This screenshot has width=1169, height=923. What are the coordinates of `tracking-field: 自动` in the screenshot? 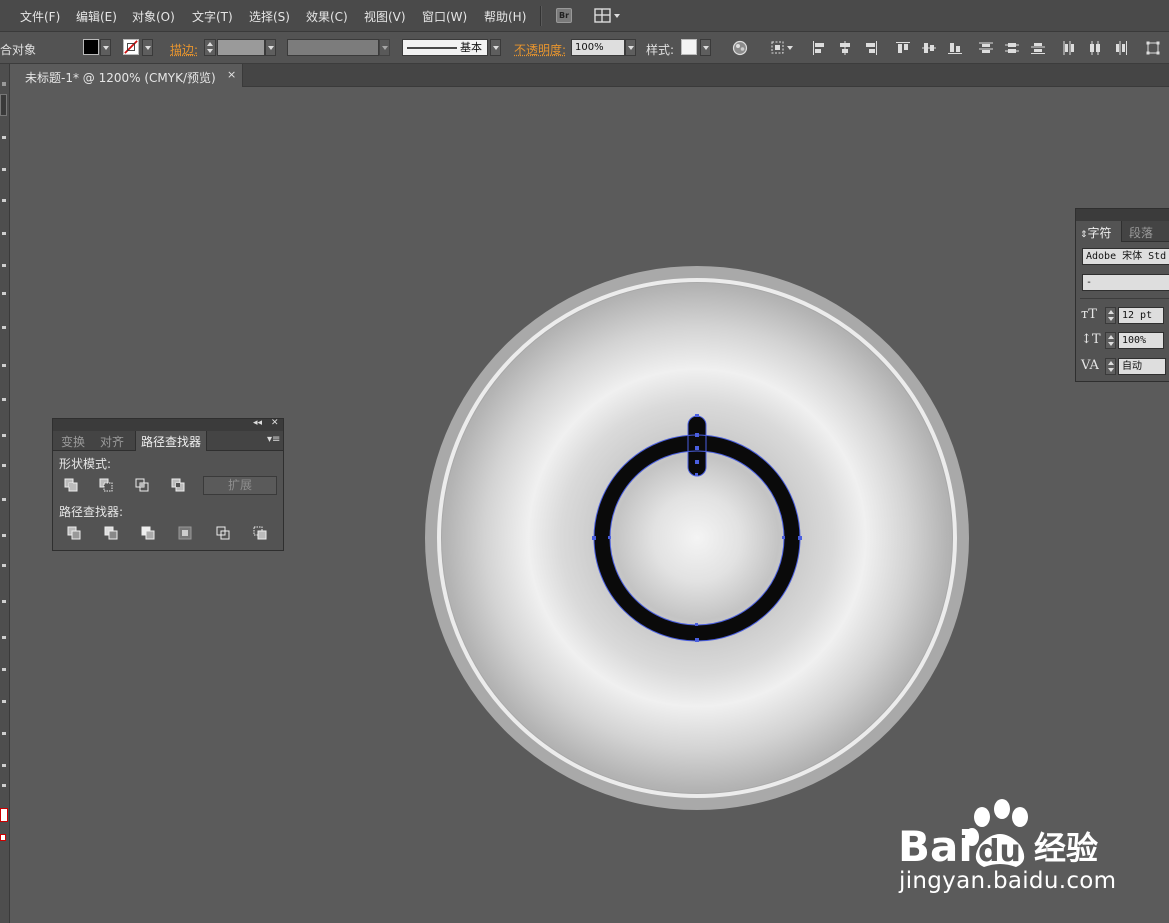 It's located at (1142, 366).